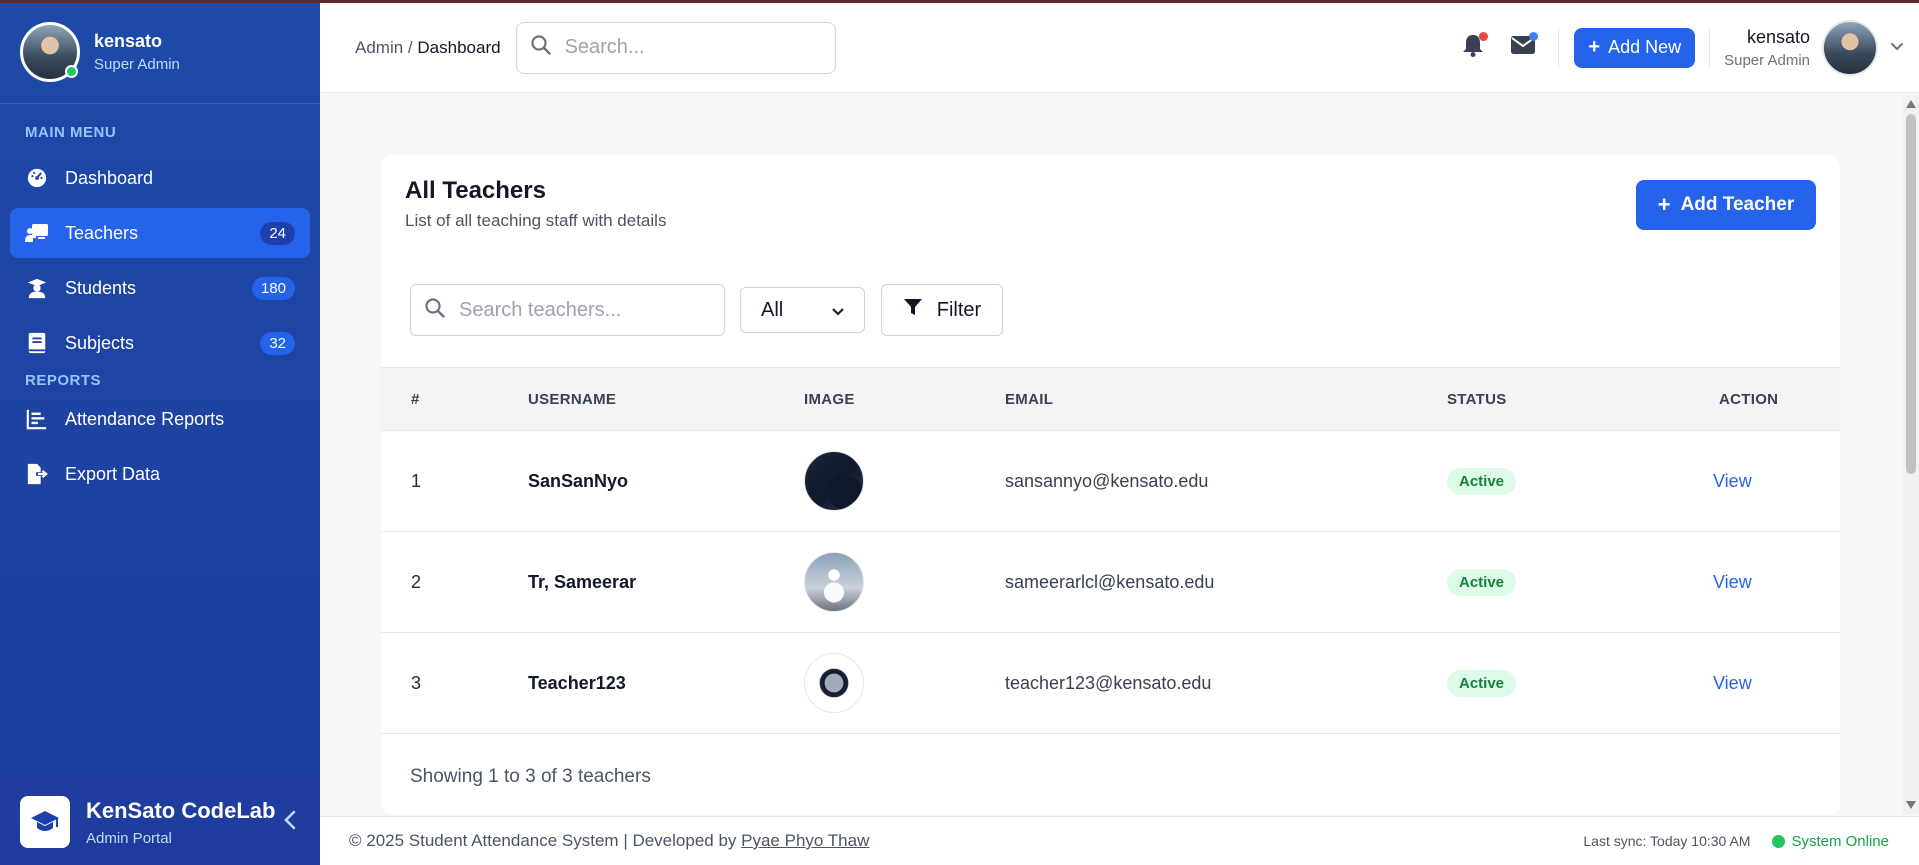  Describe the element at coordinates (181, 810) in the screenshot. I see `brand-name: KenSato CodeLab` at that location.